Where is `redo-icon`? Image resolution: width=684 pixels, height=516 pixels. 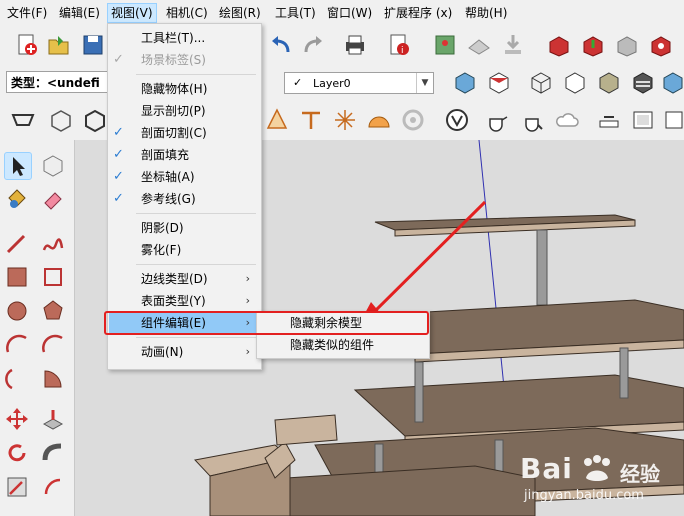
redo-icon is located at coordinates (313, 45).